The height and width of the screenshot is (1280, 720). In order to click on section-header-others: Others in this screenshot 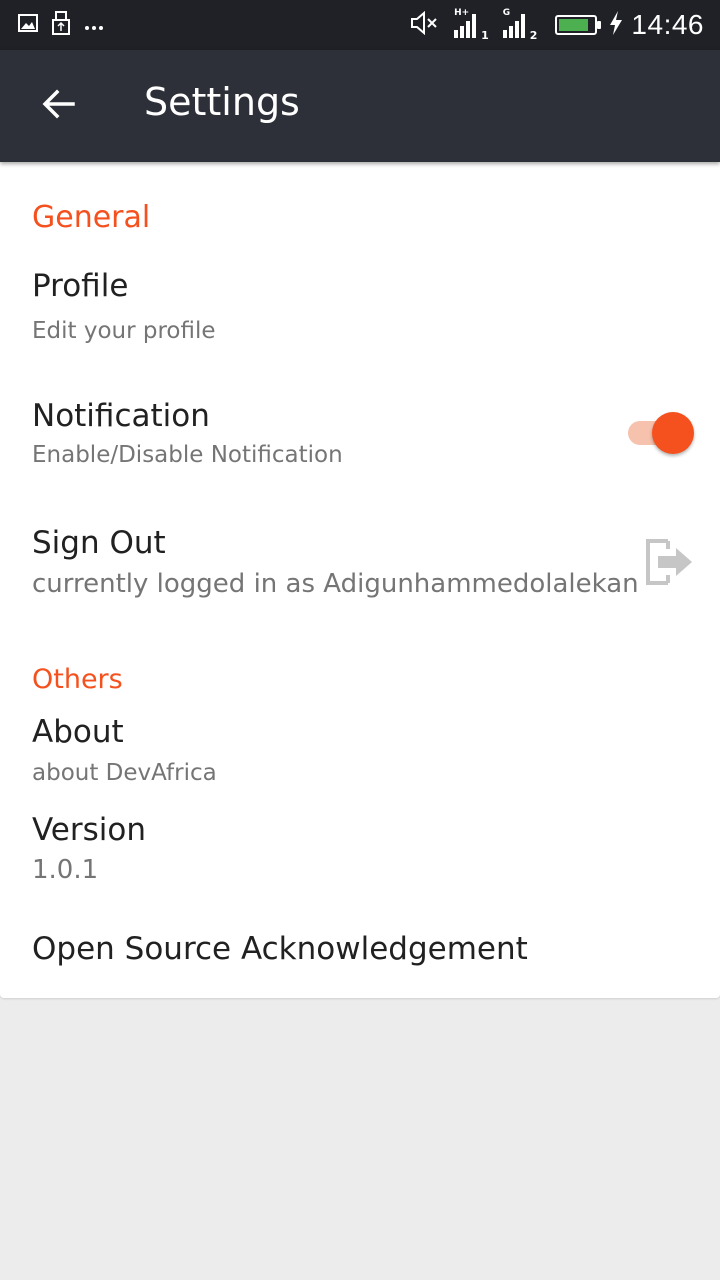, I will do `click(77, 679)`.